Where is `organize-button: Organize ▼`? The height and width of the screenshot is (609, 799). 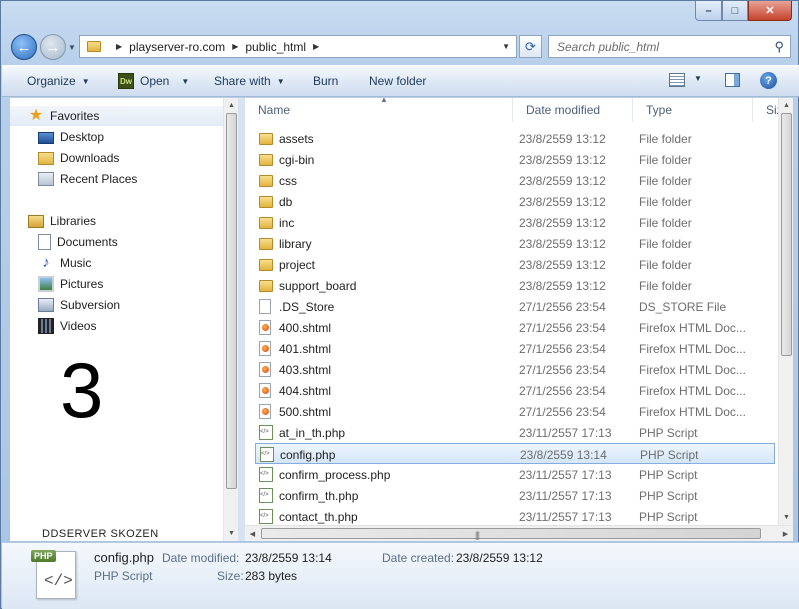 organize-button: Organize ▼ is located at coordinates (58, 81).